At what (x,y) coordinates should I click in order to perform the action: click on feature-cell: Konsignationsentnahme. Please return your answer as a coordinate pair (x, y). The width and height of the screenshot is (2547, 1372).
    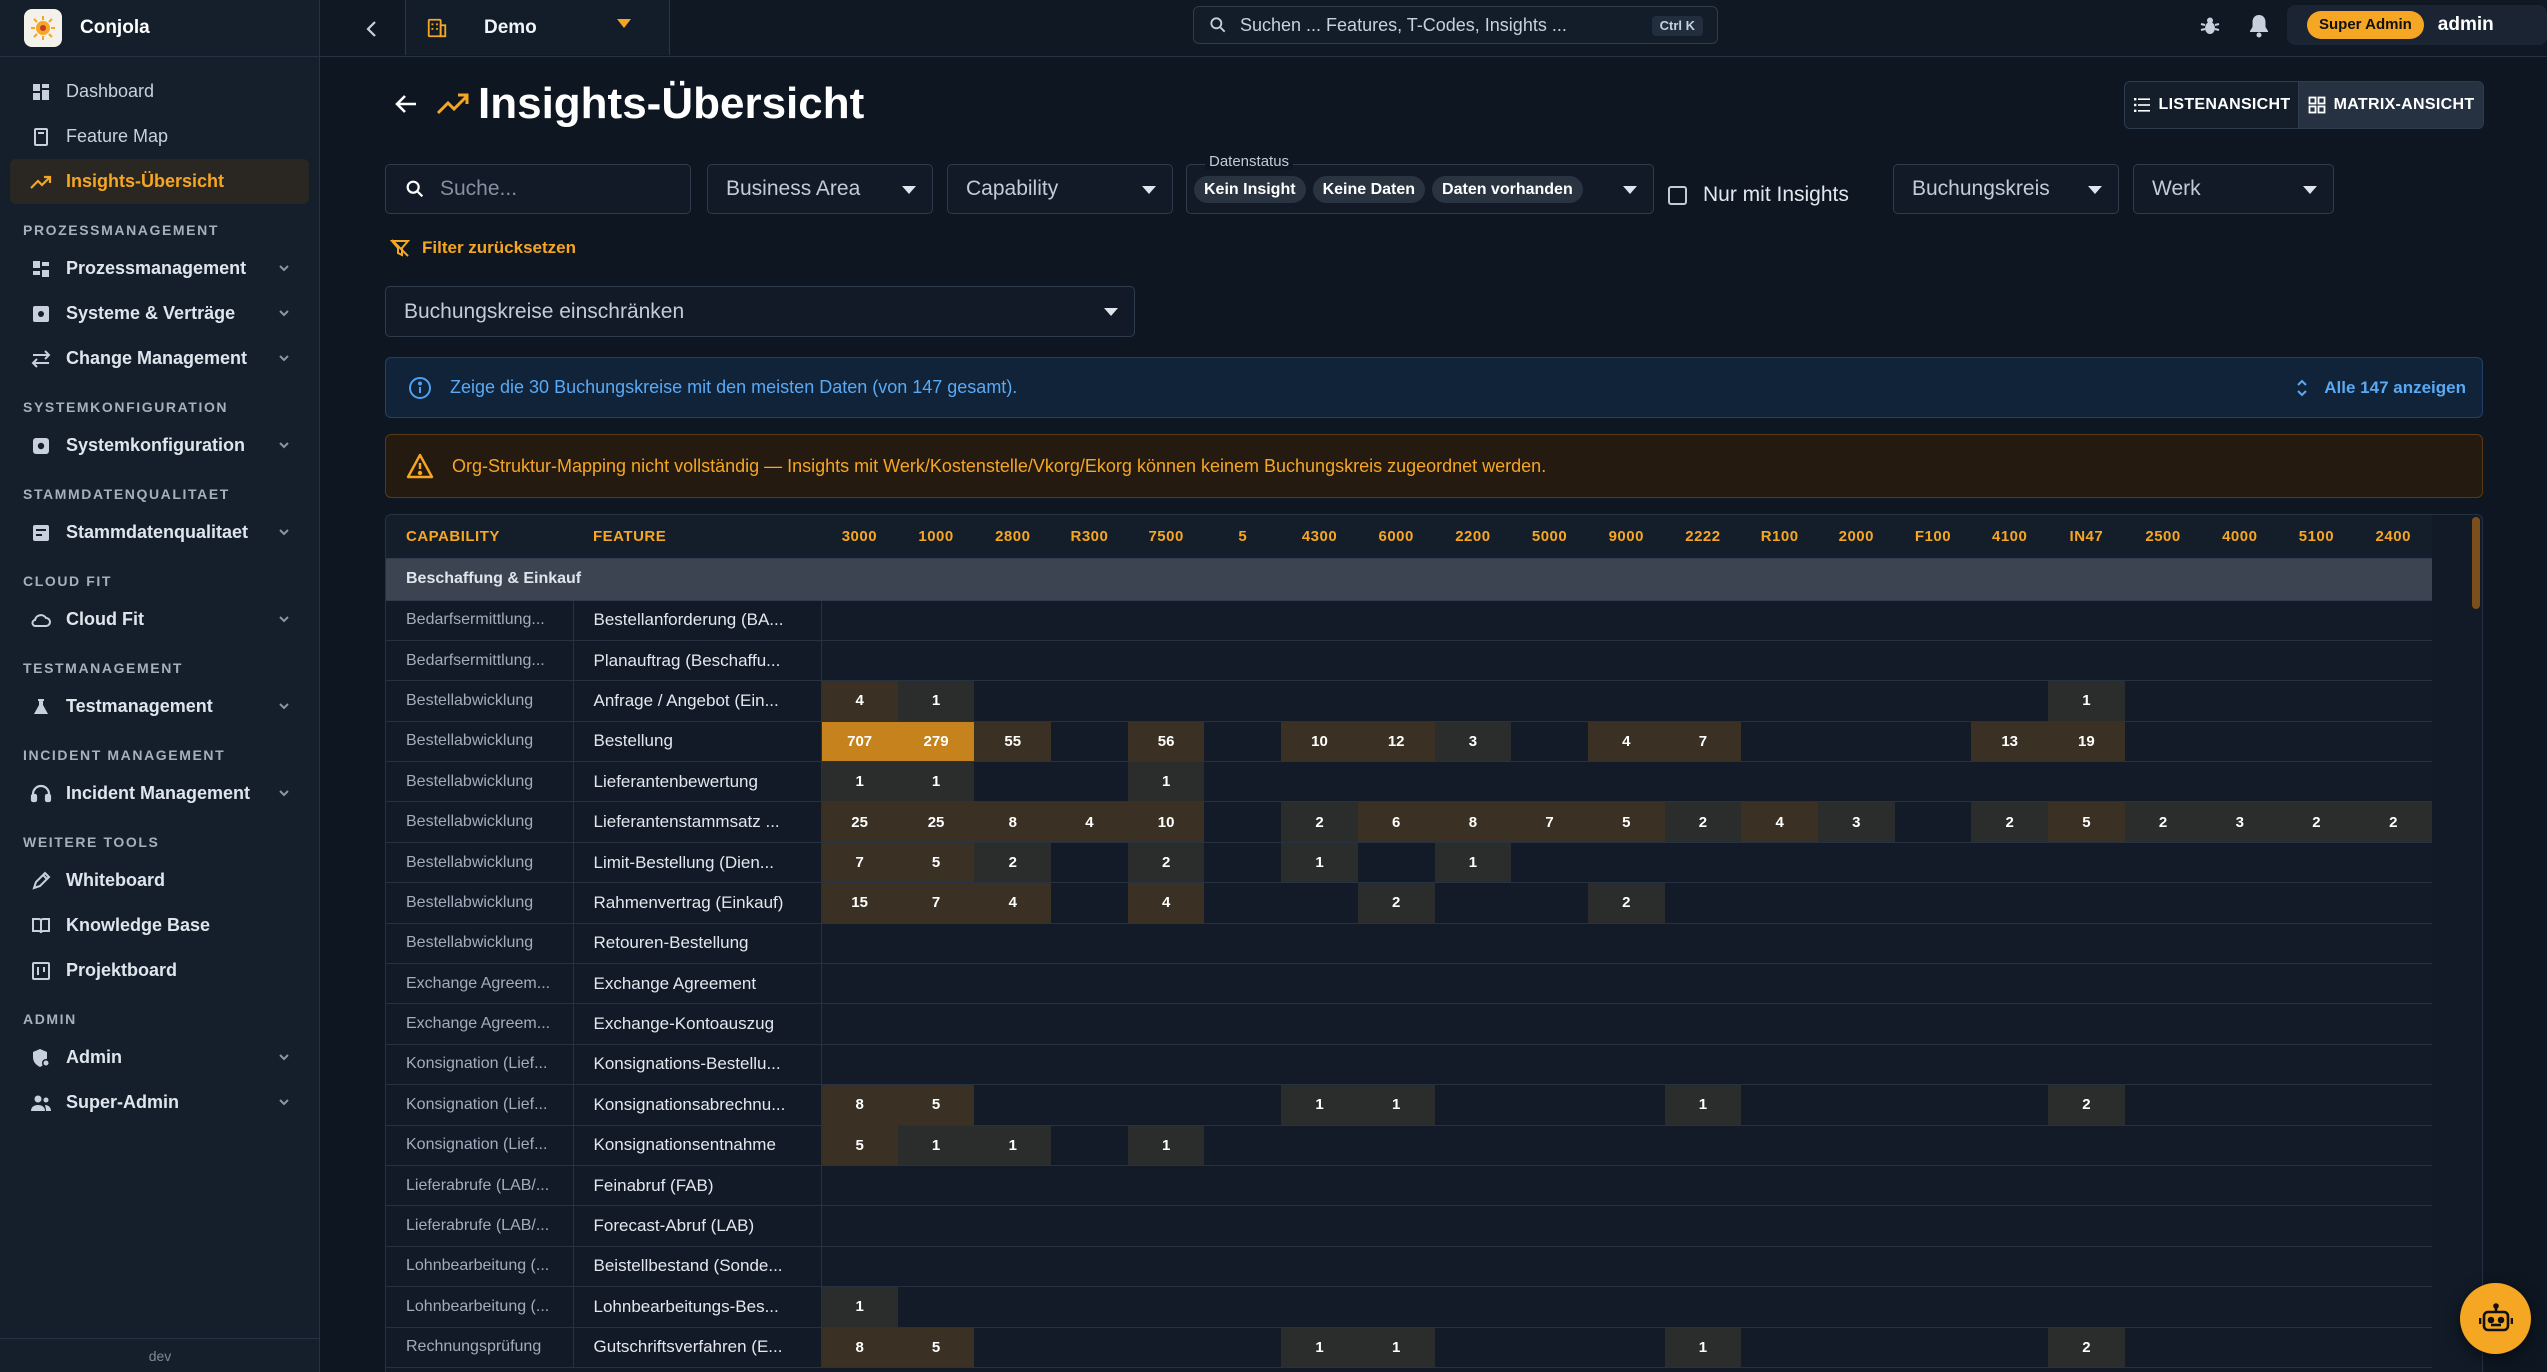
    Looking at the image, I should click on (697, 1145).